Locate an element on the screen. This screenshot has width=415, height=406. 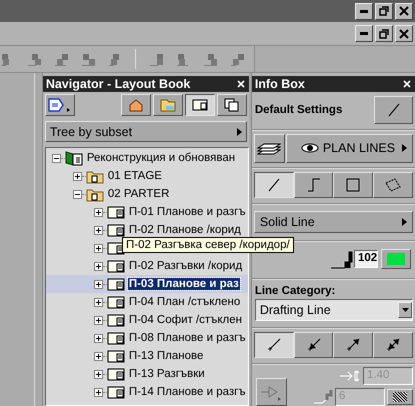
layer-settings-button is located at coordinates (269, 148).